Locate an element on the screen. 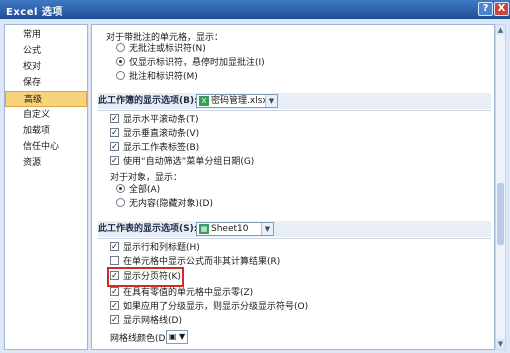  sidebar-item-save: 保存 is located at coordinates (46, 83).